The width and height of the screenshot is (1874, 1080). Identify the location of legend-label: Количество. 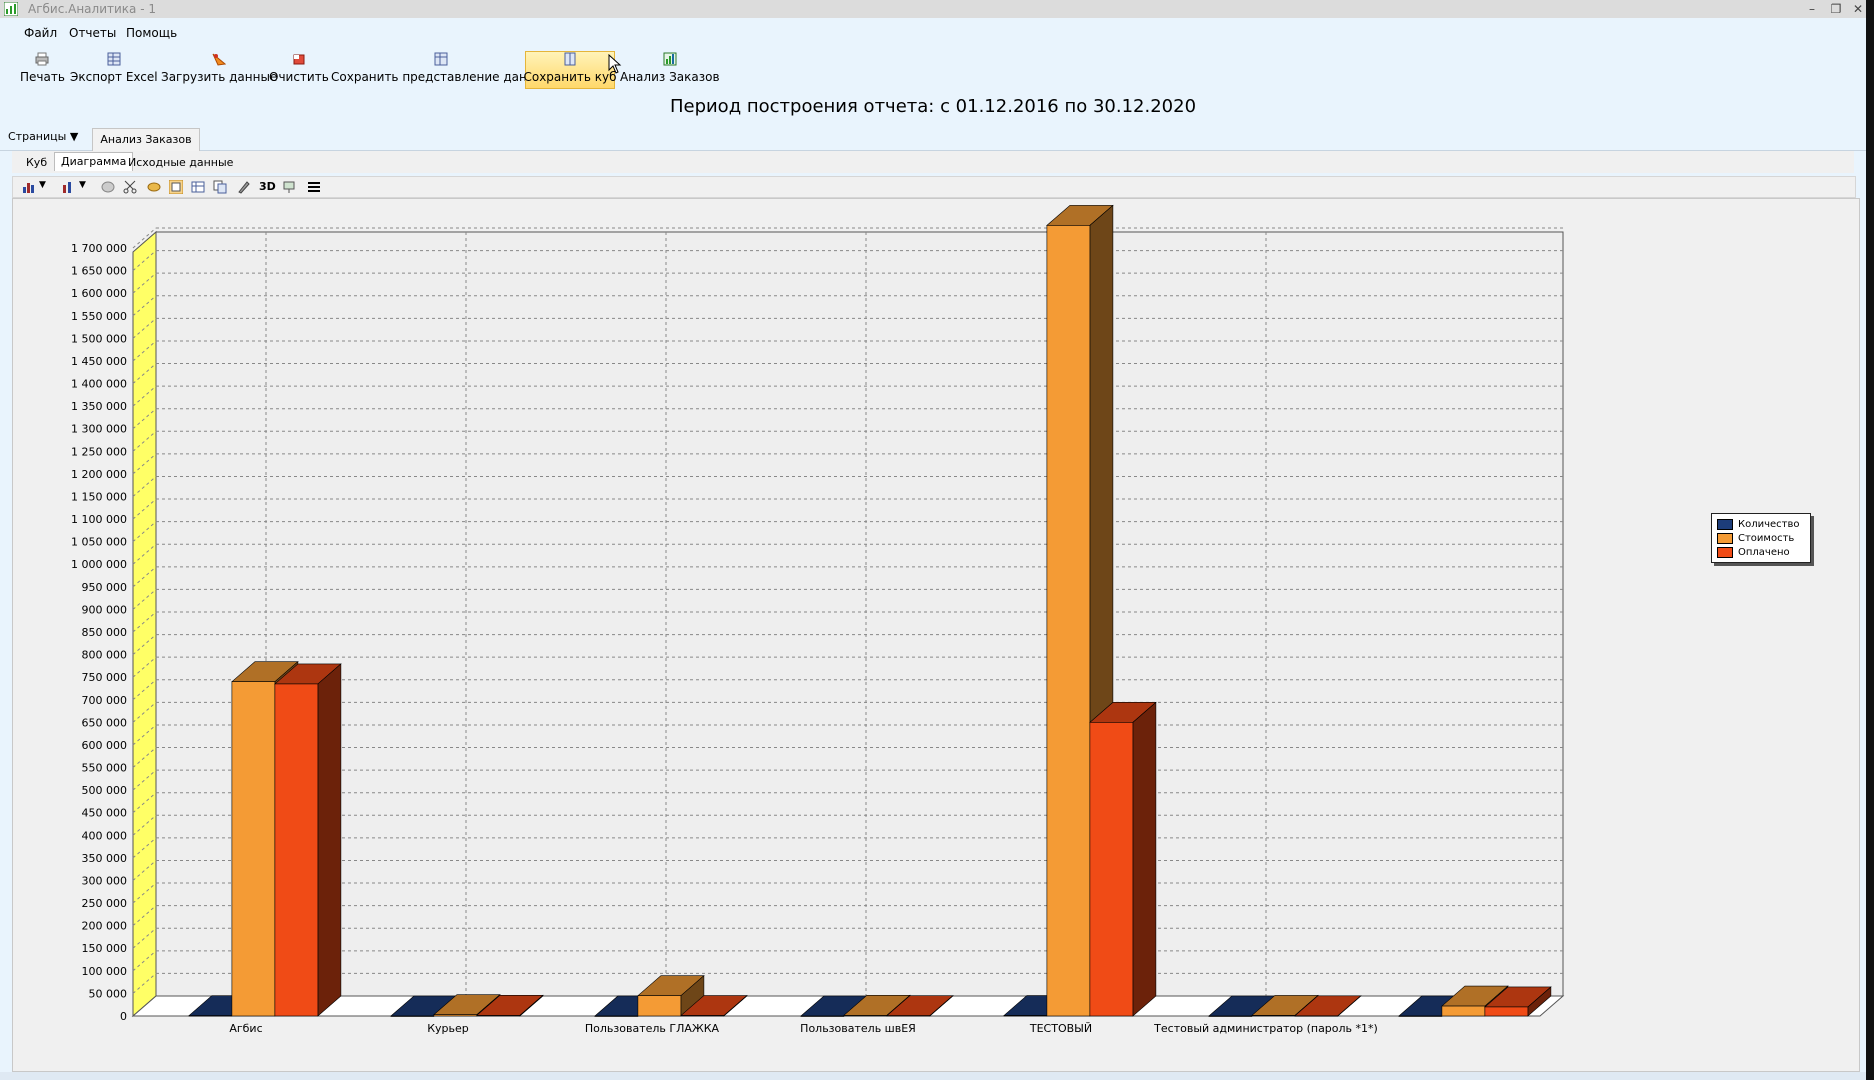
(1769, 524).